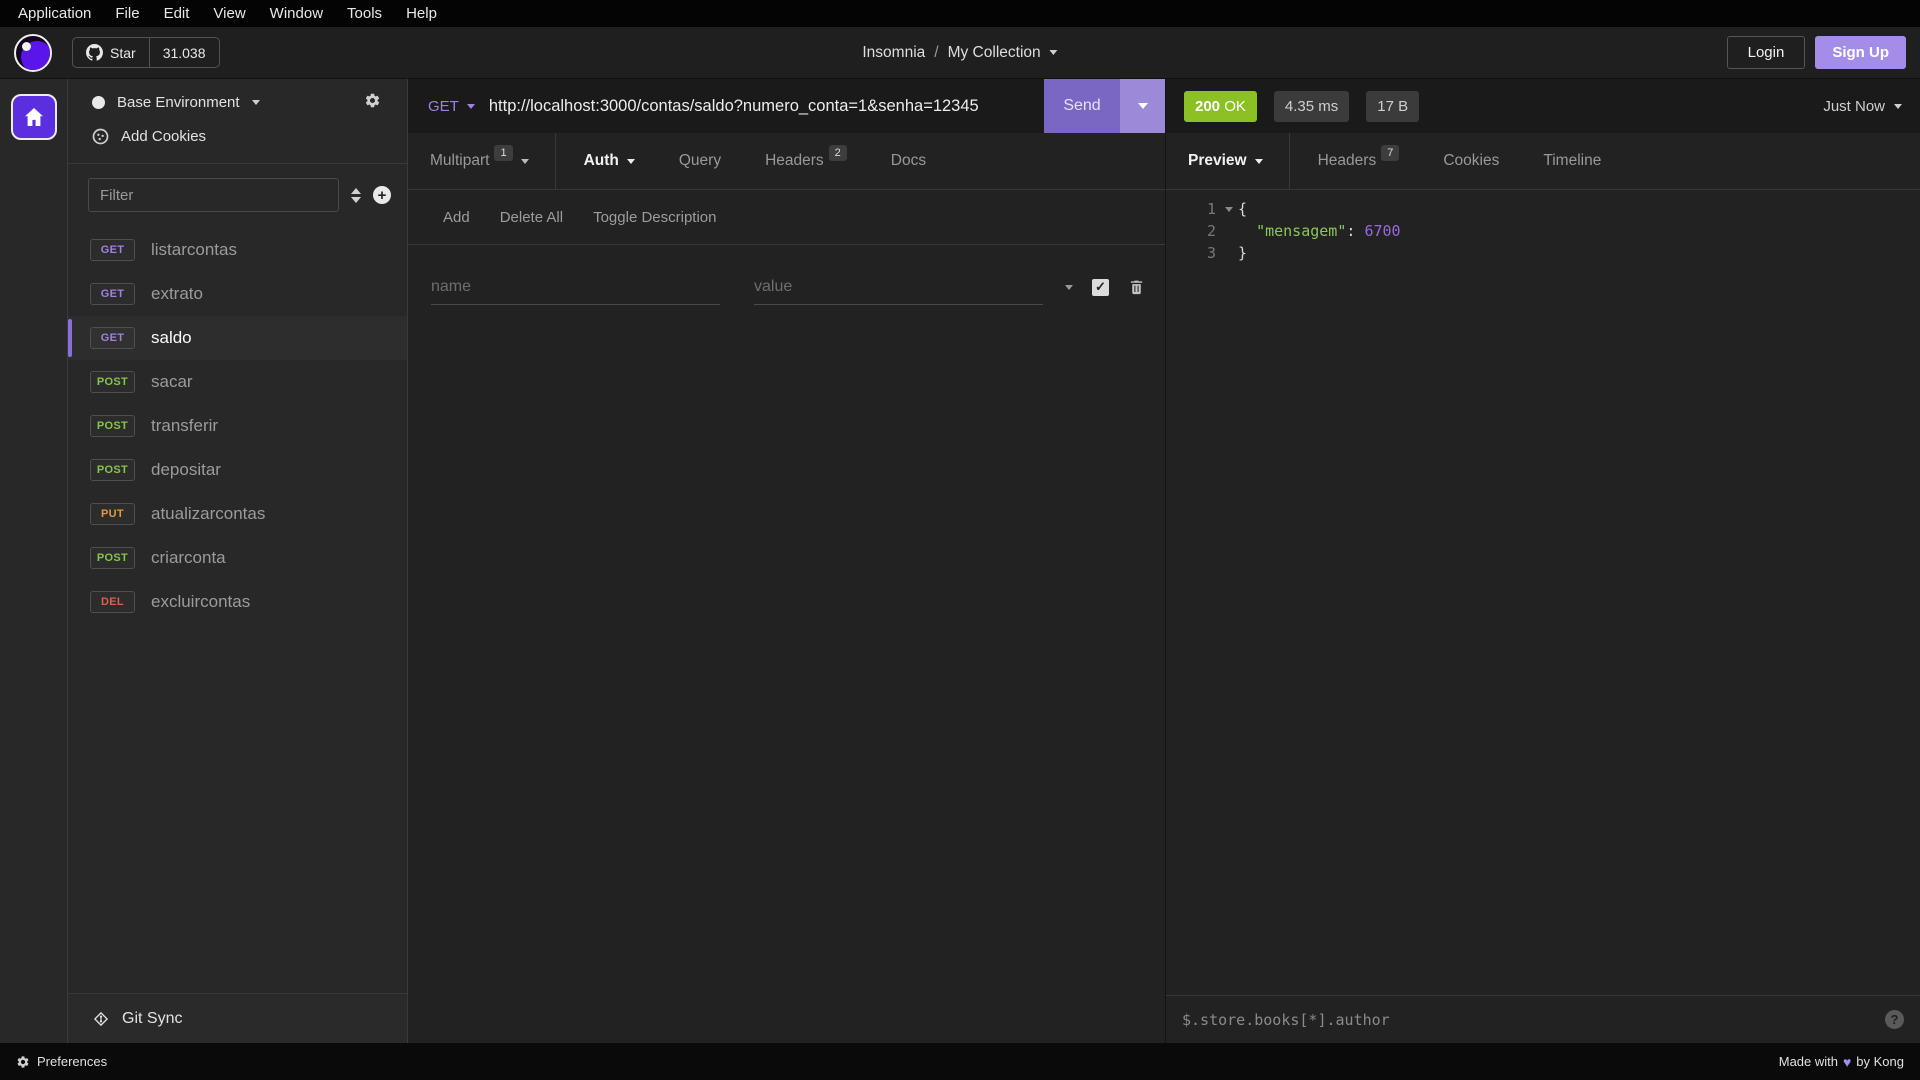 The image size is (1920, 1080). Describe the element at coordinates (1311, 106) in the screenshot. I see `response-time-badge: 4.35 ms` at that location.